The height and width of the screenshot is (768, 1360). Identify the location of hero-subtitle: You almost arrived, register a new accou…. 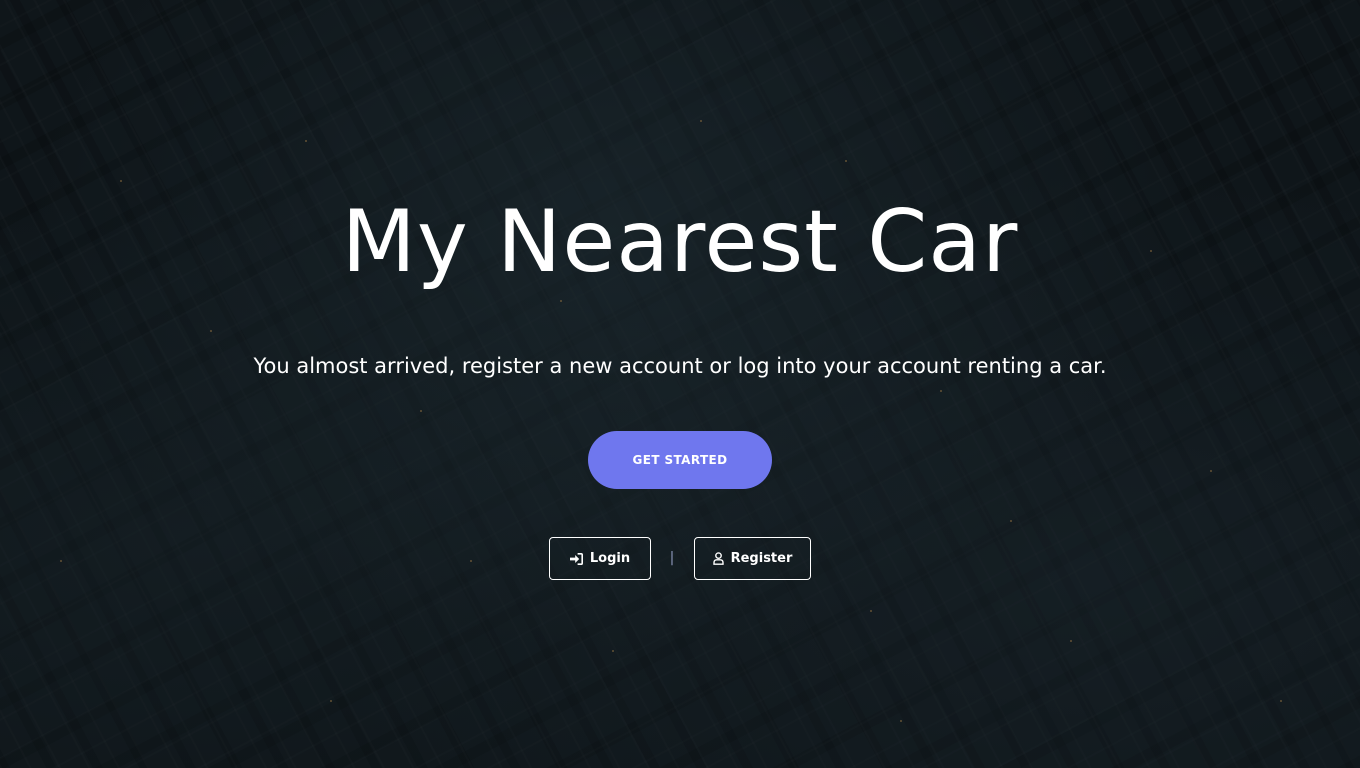
(680, 366).